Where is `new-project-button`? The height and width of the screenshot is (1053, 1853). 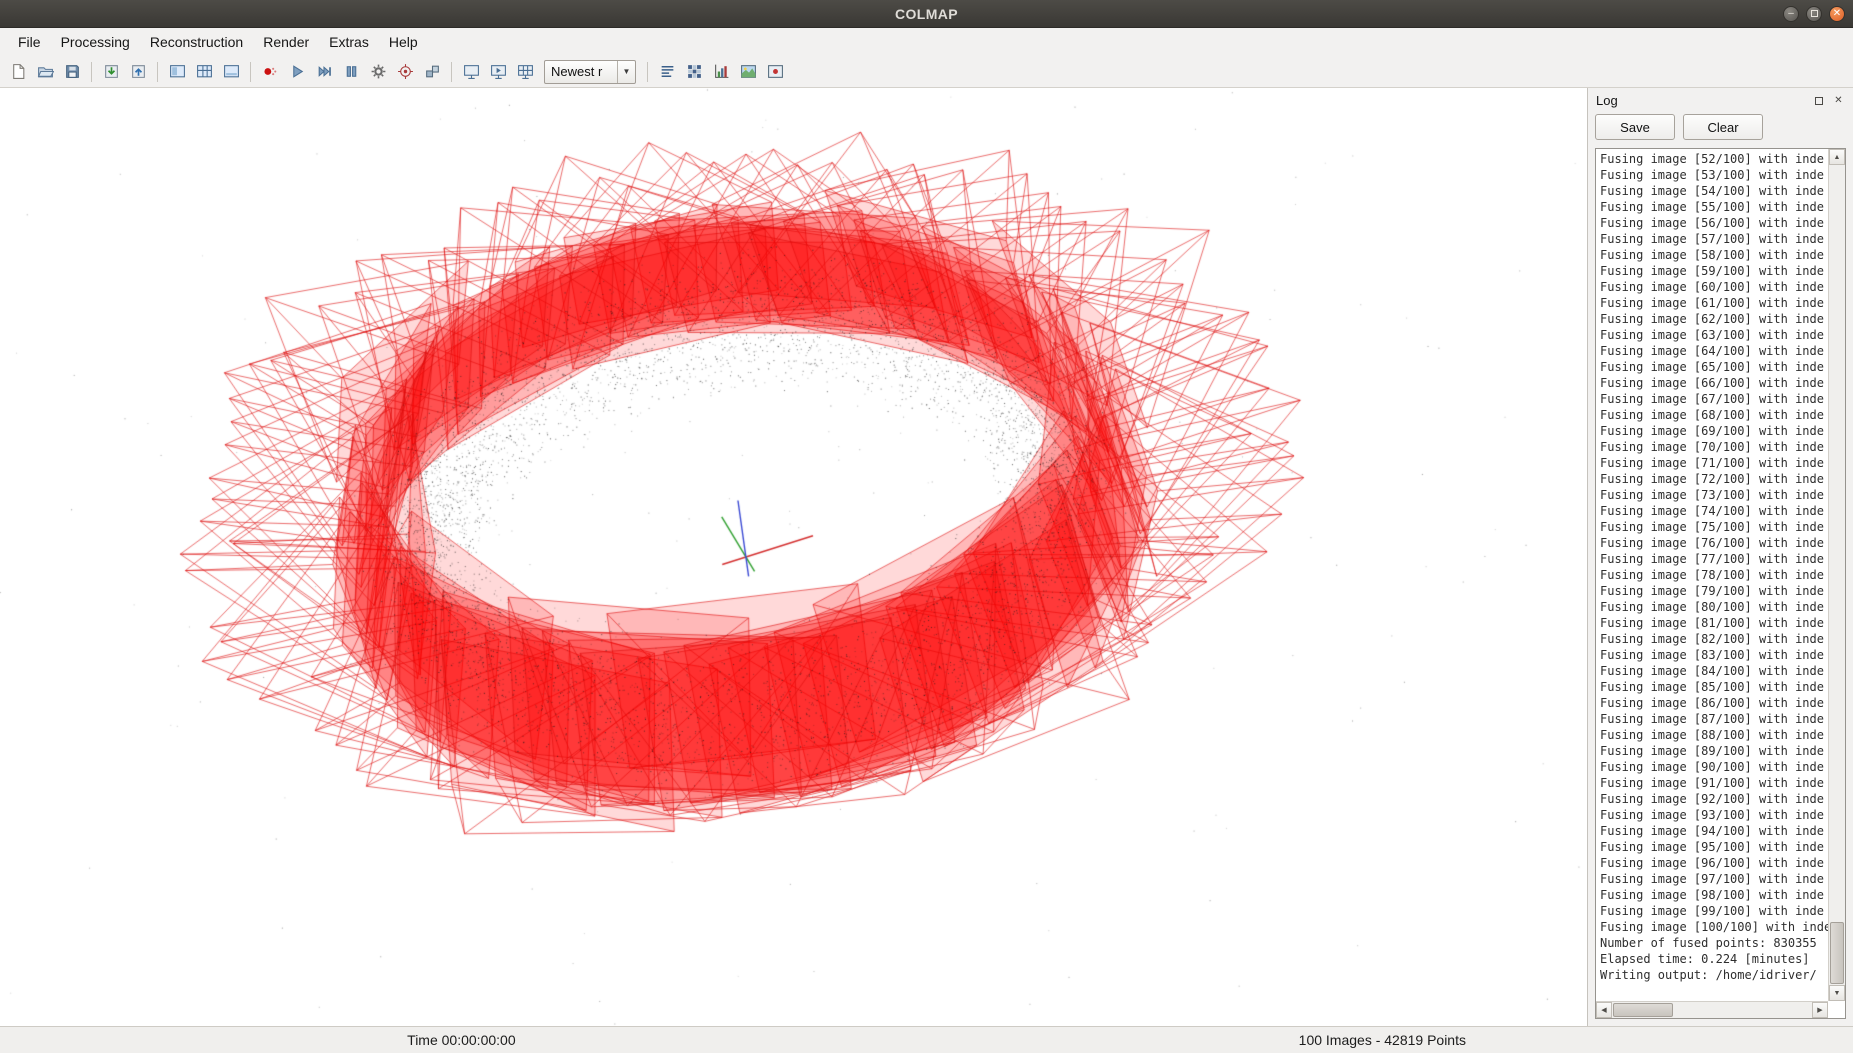
new-project-button is located at coordinates (18, 72).